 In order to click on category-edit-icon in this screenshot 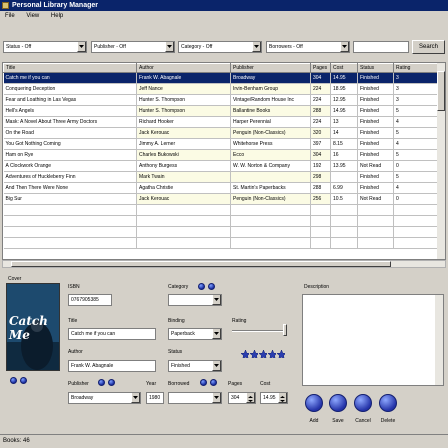, I will do `click(211, 286)`.